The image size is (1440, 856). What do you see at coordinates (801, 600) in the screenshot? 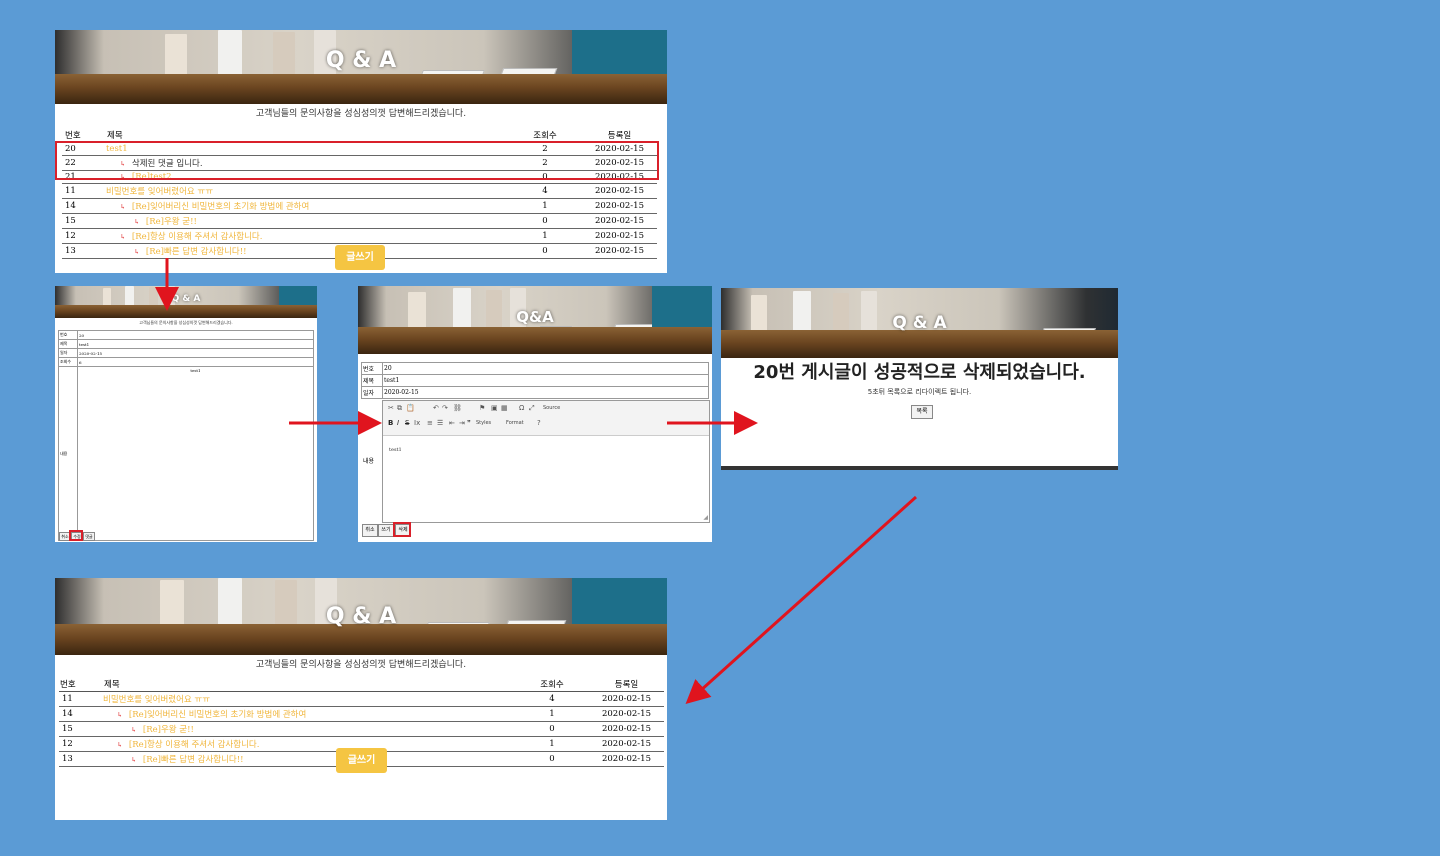
I see `arrow-success-to-list` at bounding box center [801, 600].